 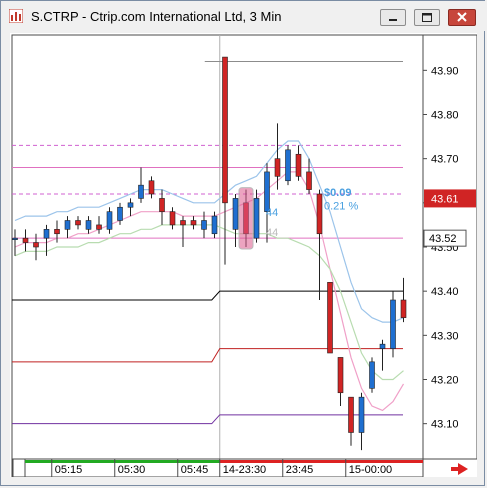 What do you see at coordinates (445, 199) in the screenshot?
I see `last-price-label: 43.61` at bounding box center [445, 199].